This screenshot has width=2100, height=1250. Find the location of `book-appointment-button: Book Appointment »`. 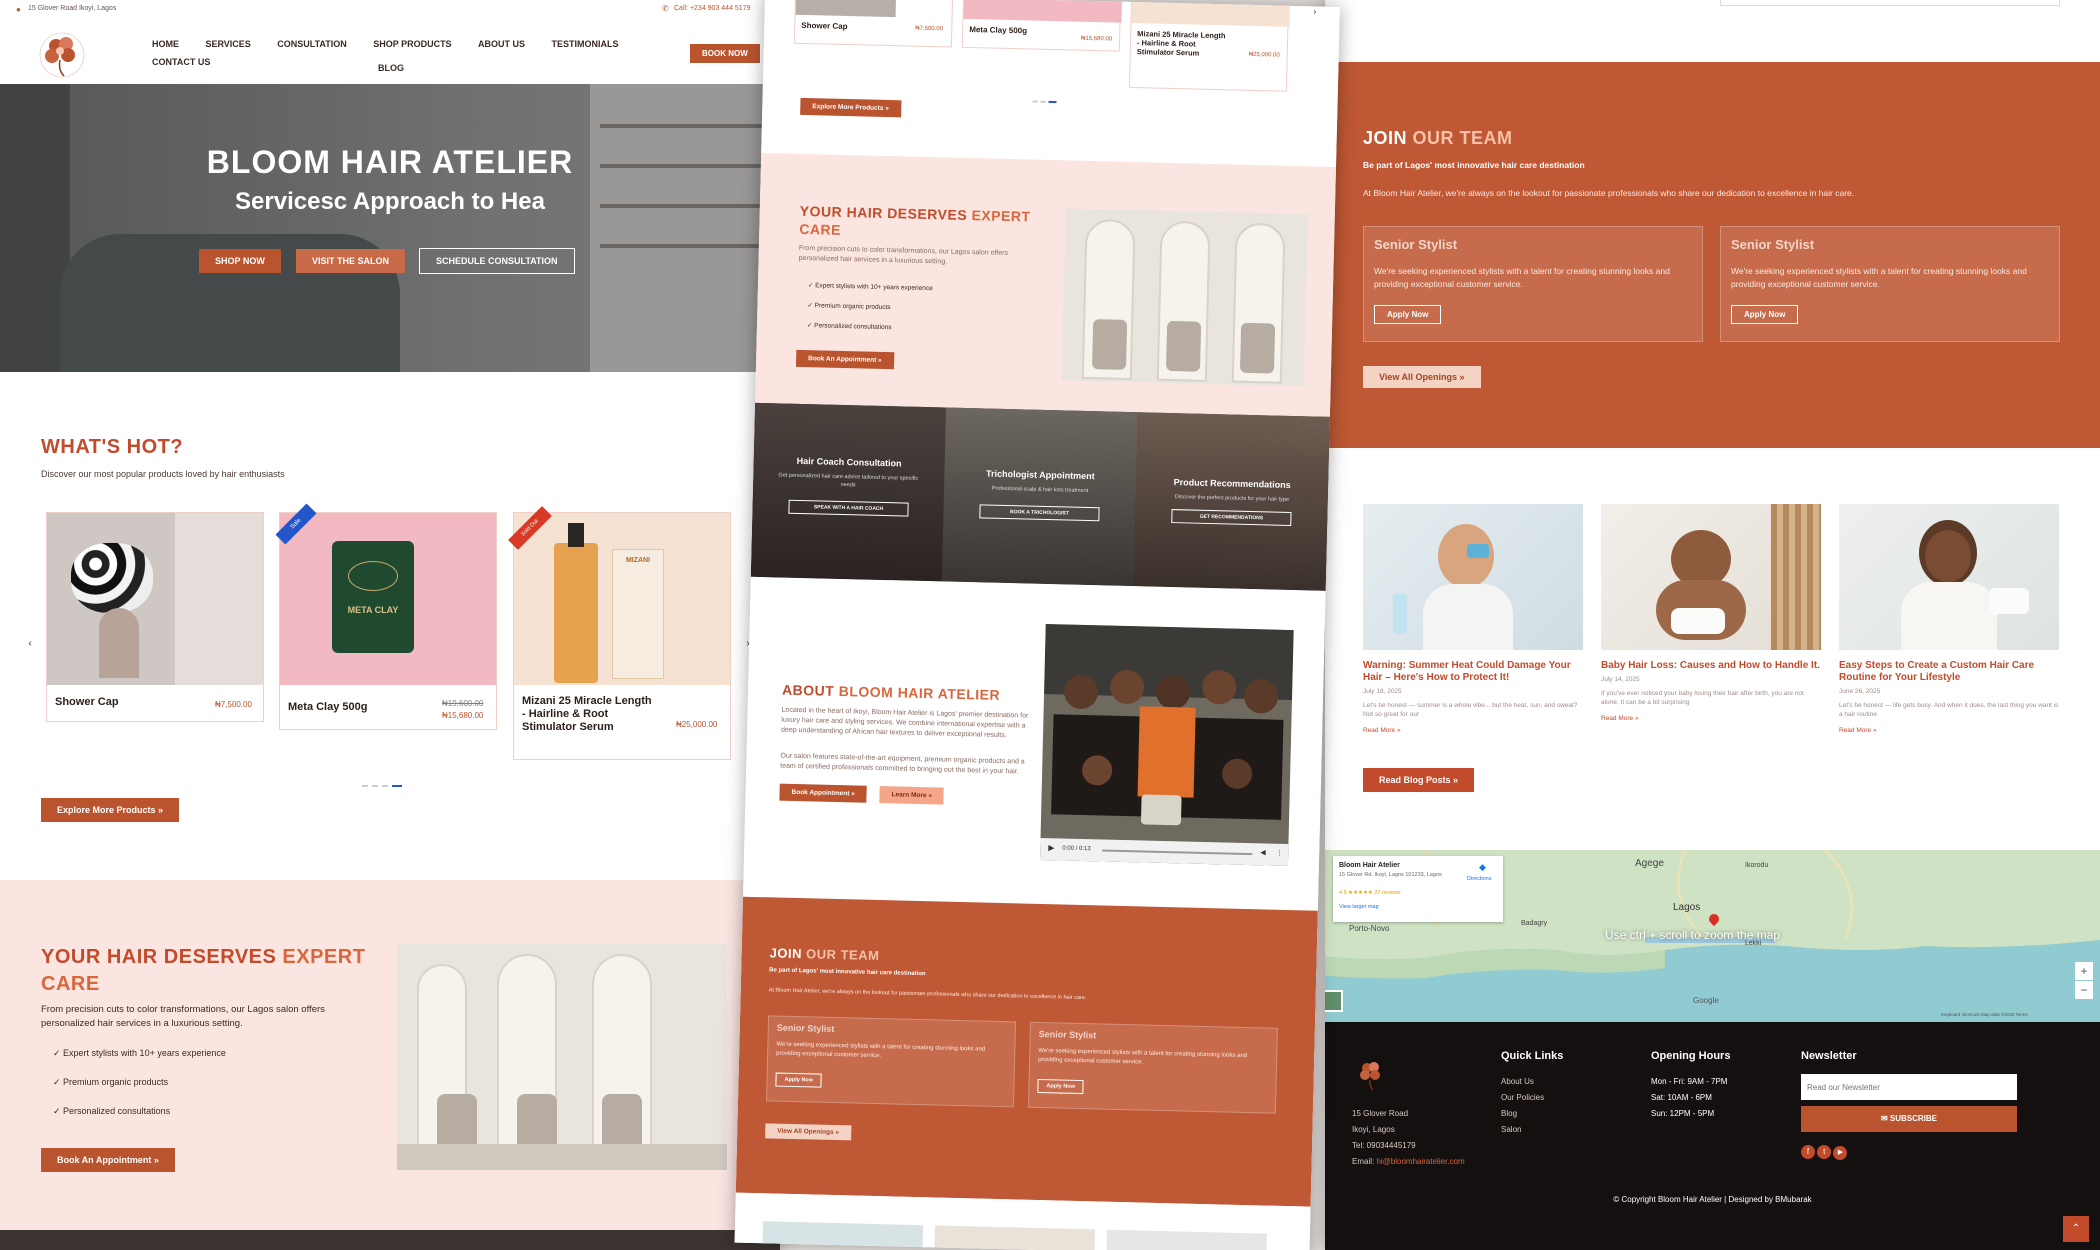

book-appointment-button: Book Appointment » is located at coordinates (823, 793).